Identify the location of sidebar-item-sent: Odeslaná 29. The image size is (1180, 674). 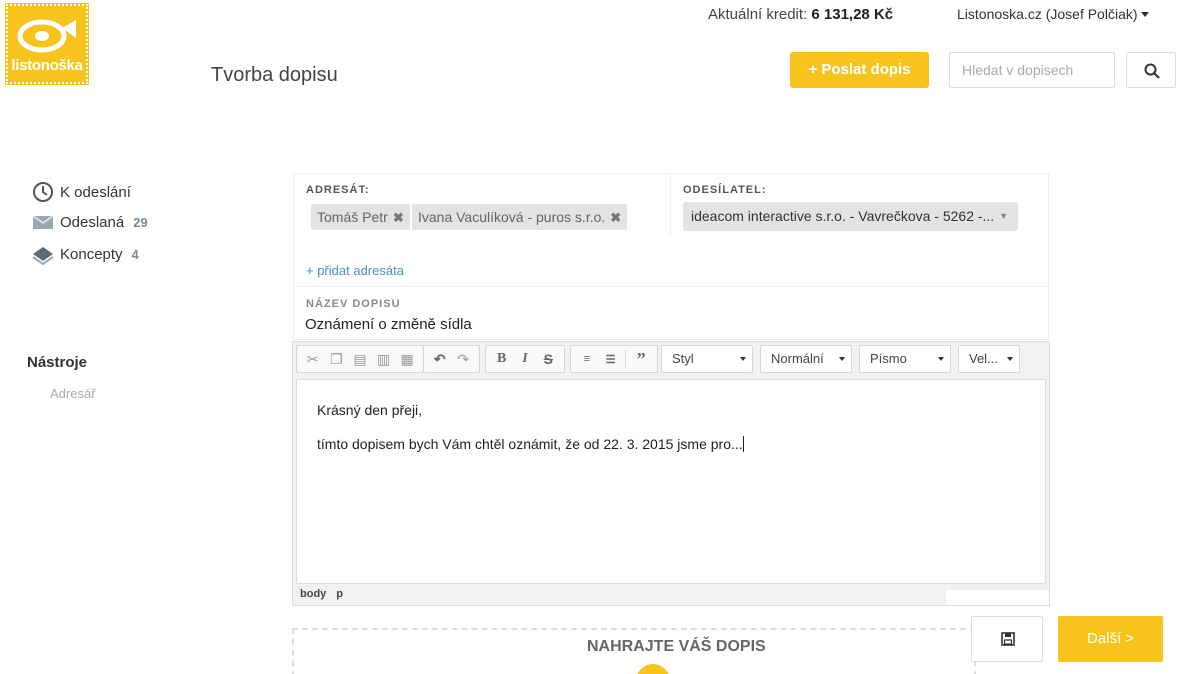
(90, 222).